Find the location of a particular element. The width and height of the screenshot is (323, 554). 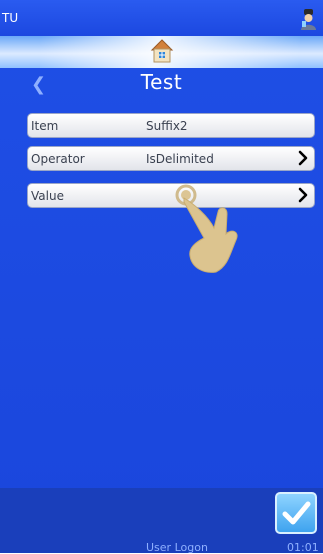

row-operator: Operator IsDelimited is located at coordinates (171, 158).